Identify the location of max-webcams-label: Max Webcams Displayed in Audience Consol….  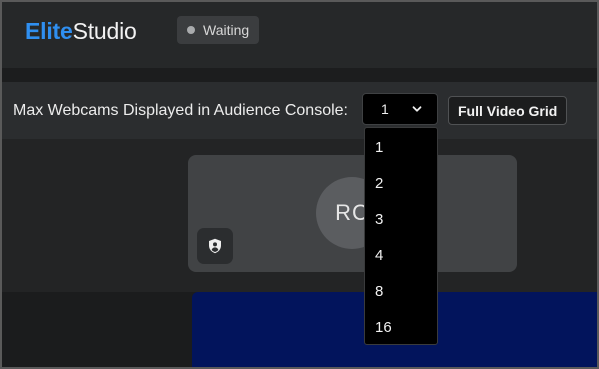
(180, 110).